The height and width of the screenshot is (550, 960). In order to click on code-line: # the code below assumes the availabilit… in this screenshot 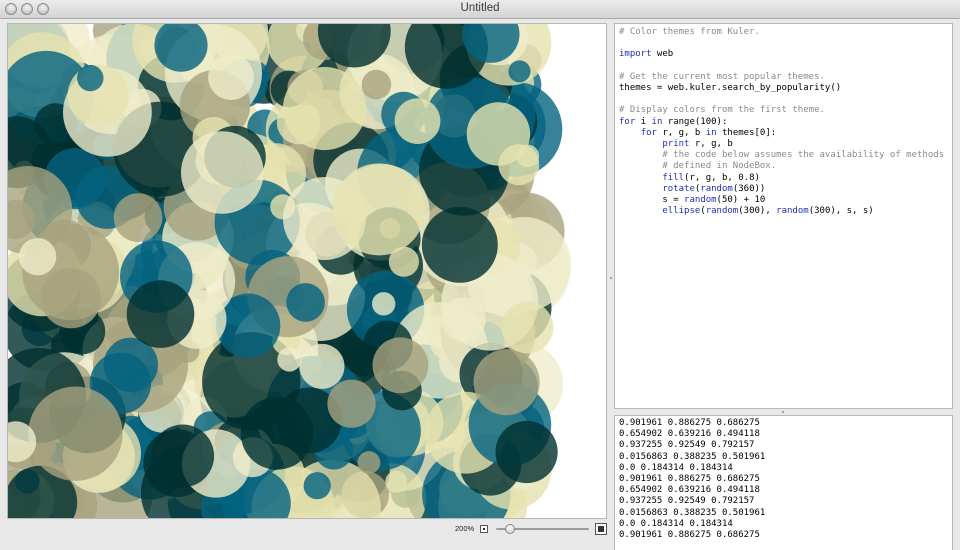, I will do `click(781, 155)`.